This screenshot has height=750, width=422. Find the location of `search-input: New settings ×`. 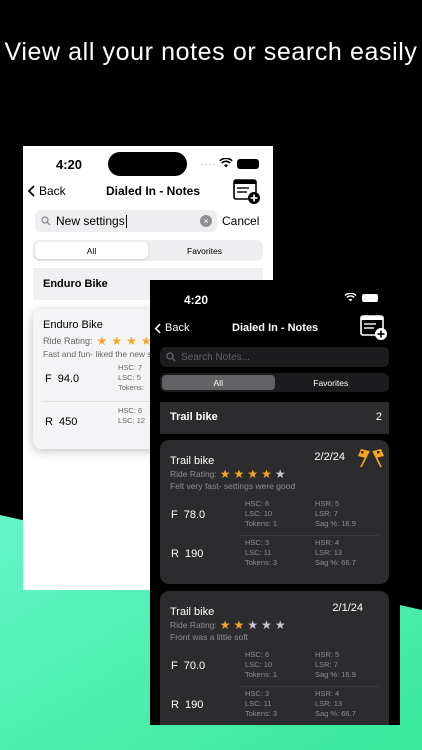

search-input: New settings × is located at coordinates (126, 221).